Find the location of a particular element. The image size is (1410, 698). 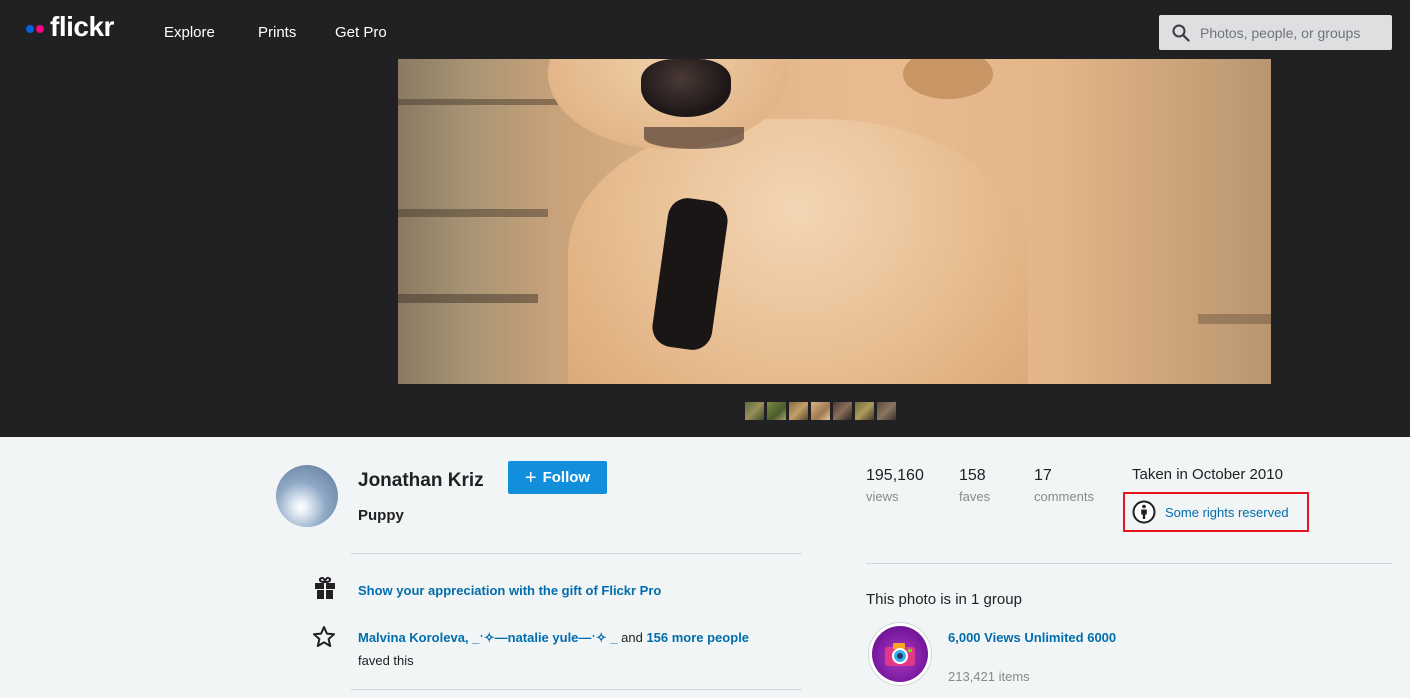

logo-pink-dot is located at coordinates (40, 29).